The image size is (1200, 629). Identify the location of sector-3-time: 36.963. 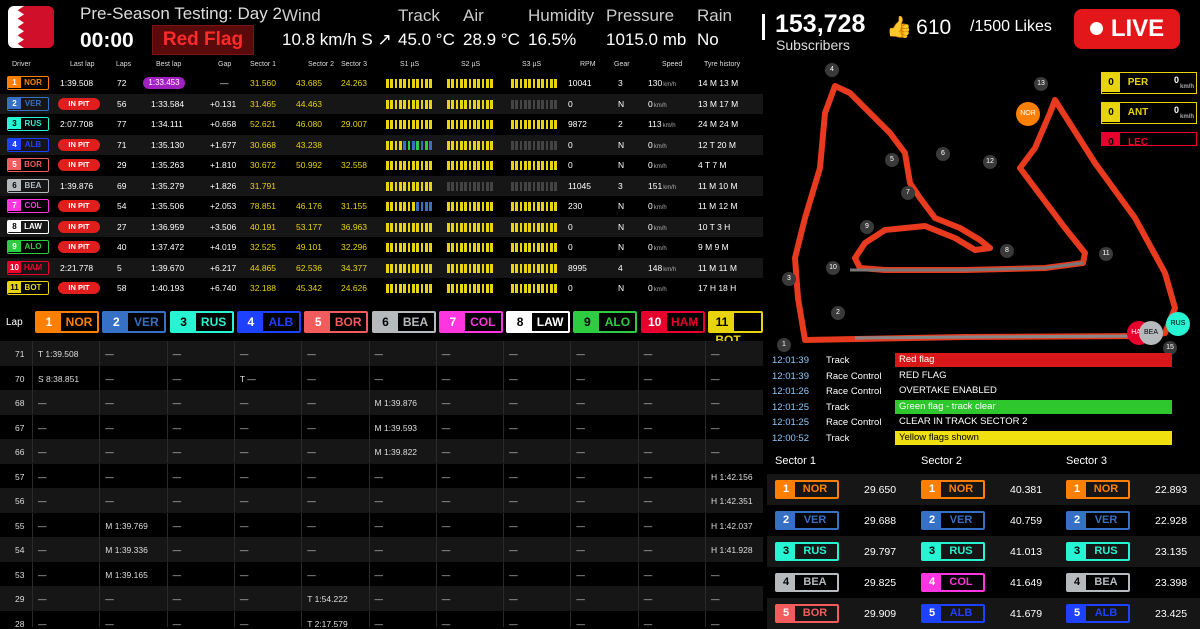
(354, 226).